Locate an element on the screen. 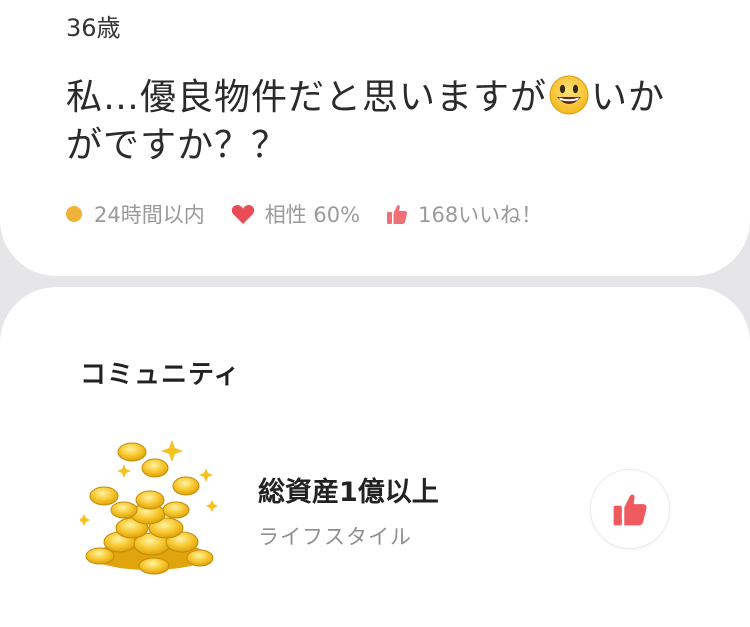 The height and width of the screenshot is (627, 750). community-name: 総資産1億以上 is located at coordinates (348, 489).